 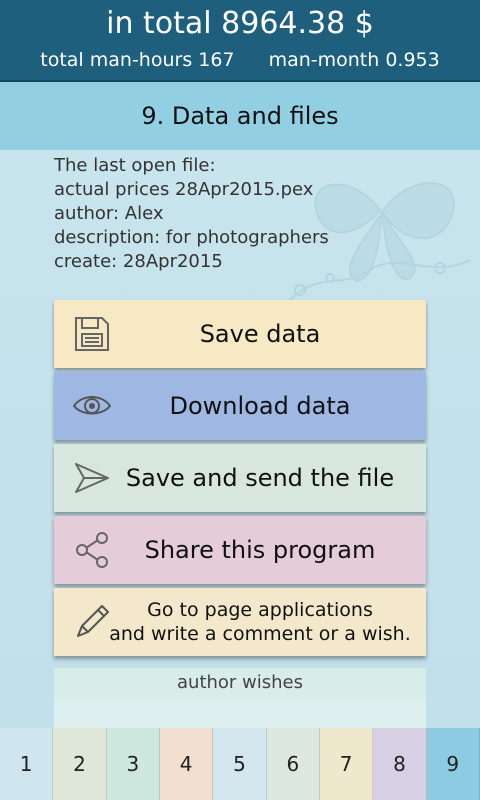 What do you see at coordinates (293, 764) in the screenshot?
I see `tab-6: 6` at bounding box center [293, 764].